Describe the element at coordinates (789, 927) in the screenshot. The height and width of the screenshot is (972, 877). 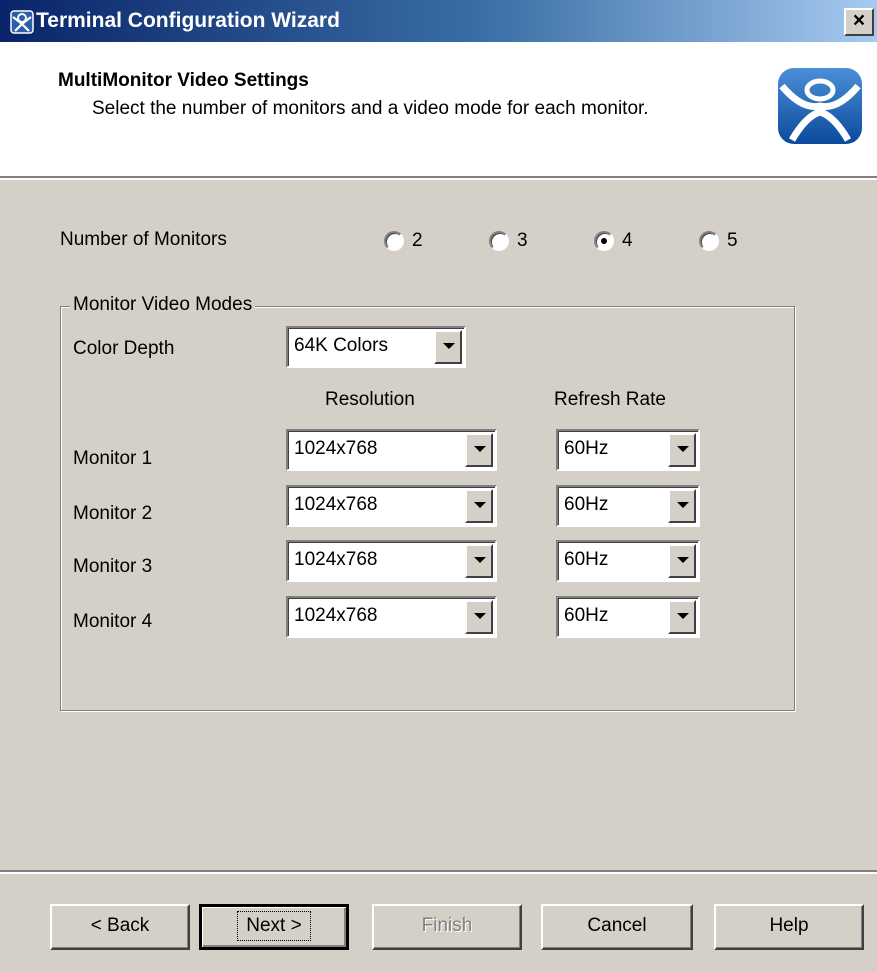
I see `help-button: Help` at that location.